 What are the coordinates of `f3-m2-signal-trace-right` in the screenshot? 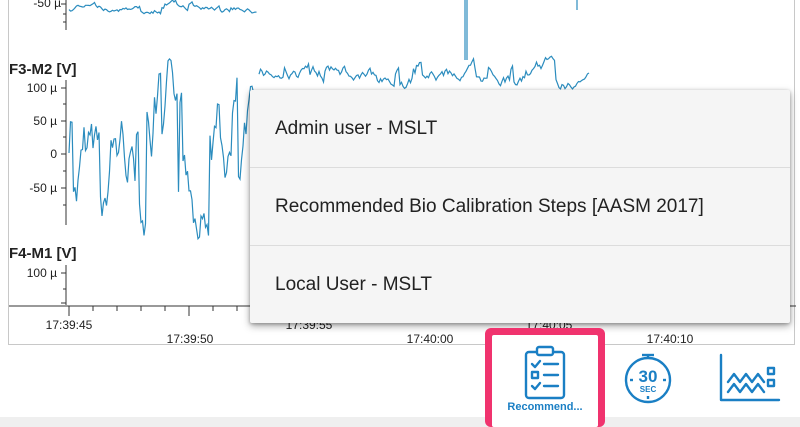 It's located at (424, 72).